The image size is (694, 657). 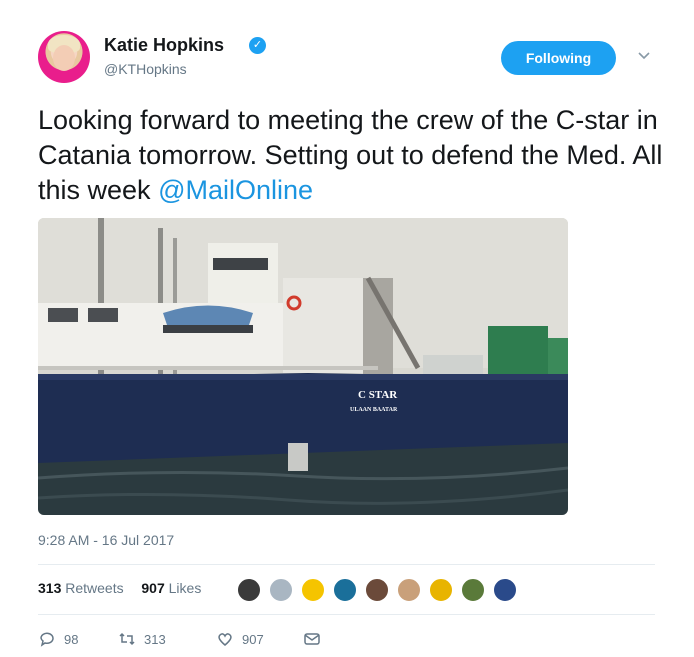 What do you see at coordinates (225, 639) in the screenshot?
I see `heart-icon` at bounding box center [225, 639].